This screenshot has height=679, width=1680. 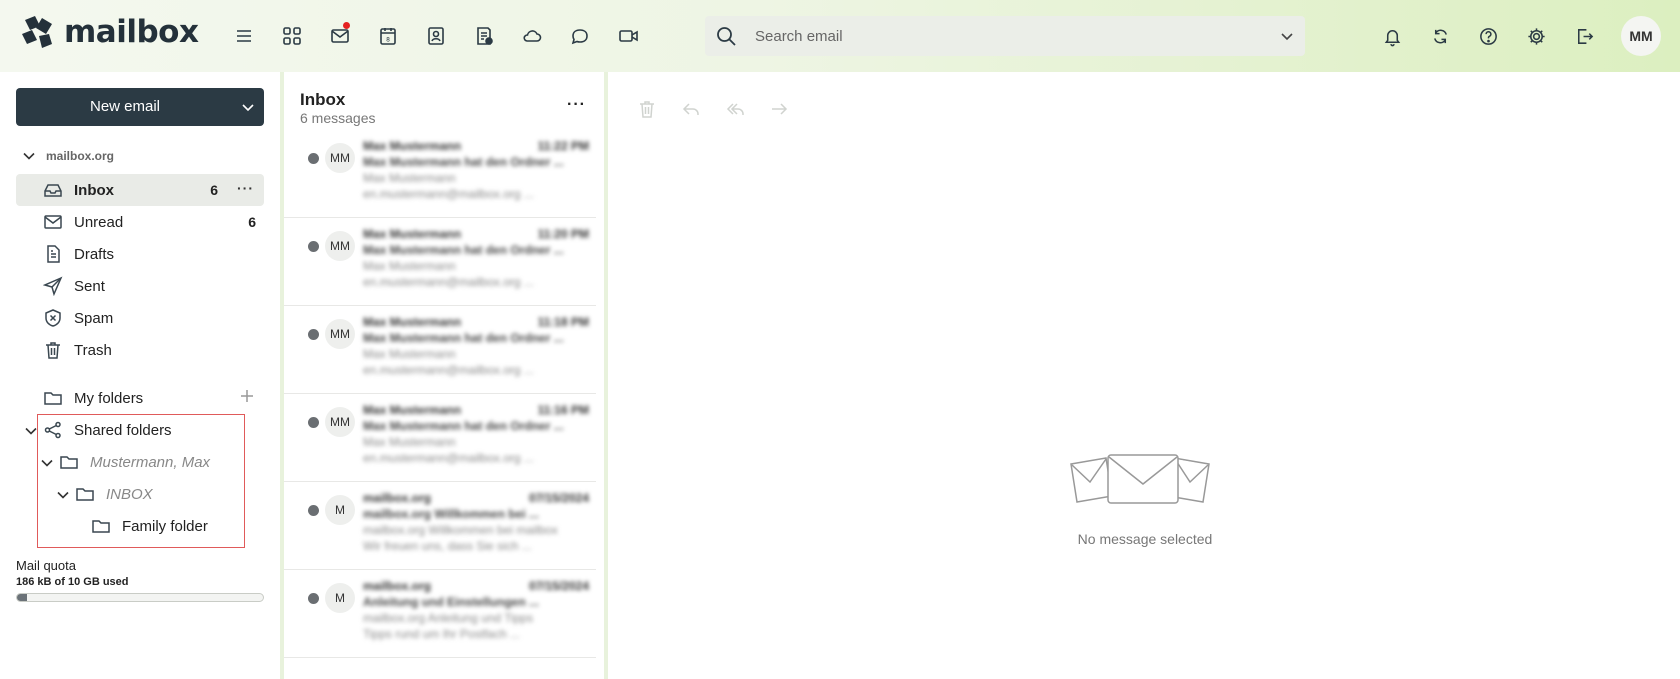 What do you see at coordinates (94, 254) in the screenshot?
I see `folder-label: Drafts` at bounding box center [94, 254].